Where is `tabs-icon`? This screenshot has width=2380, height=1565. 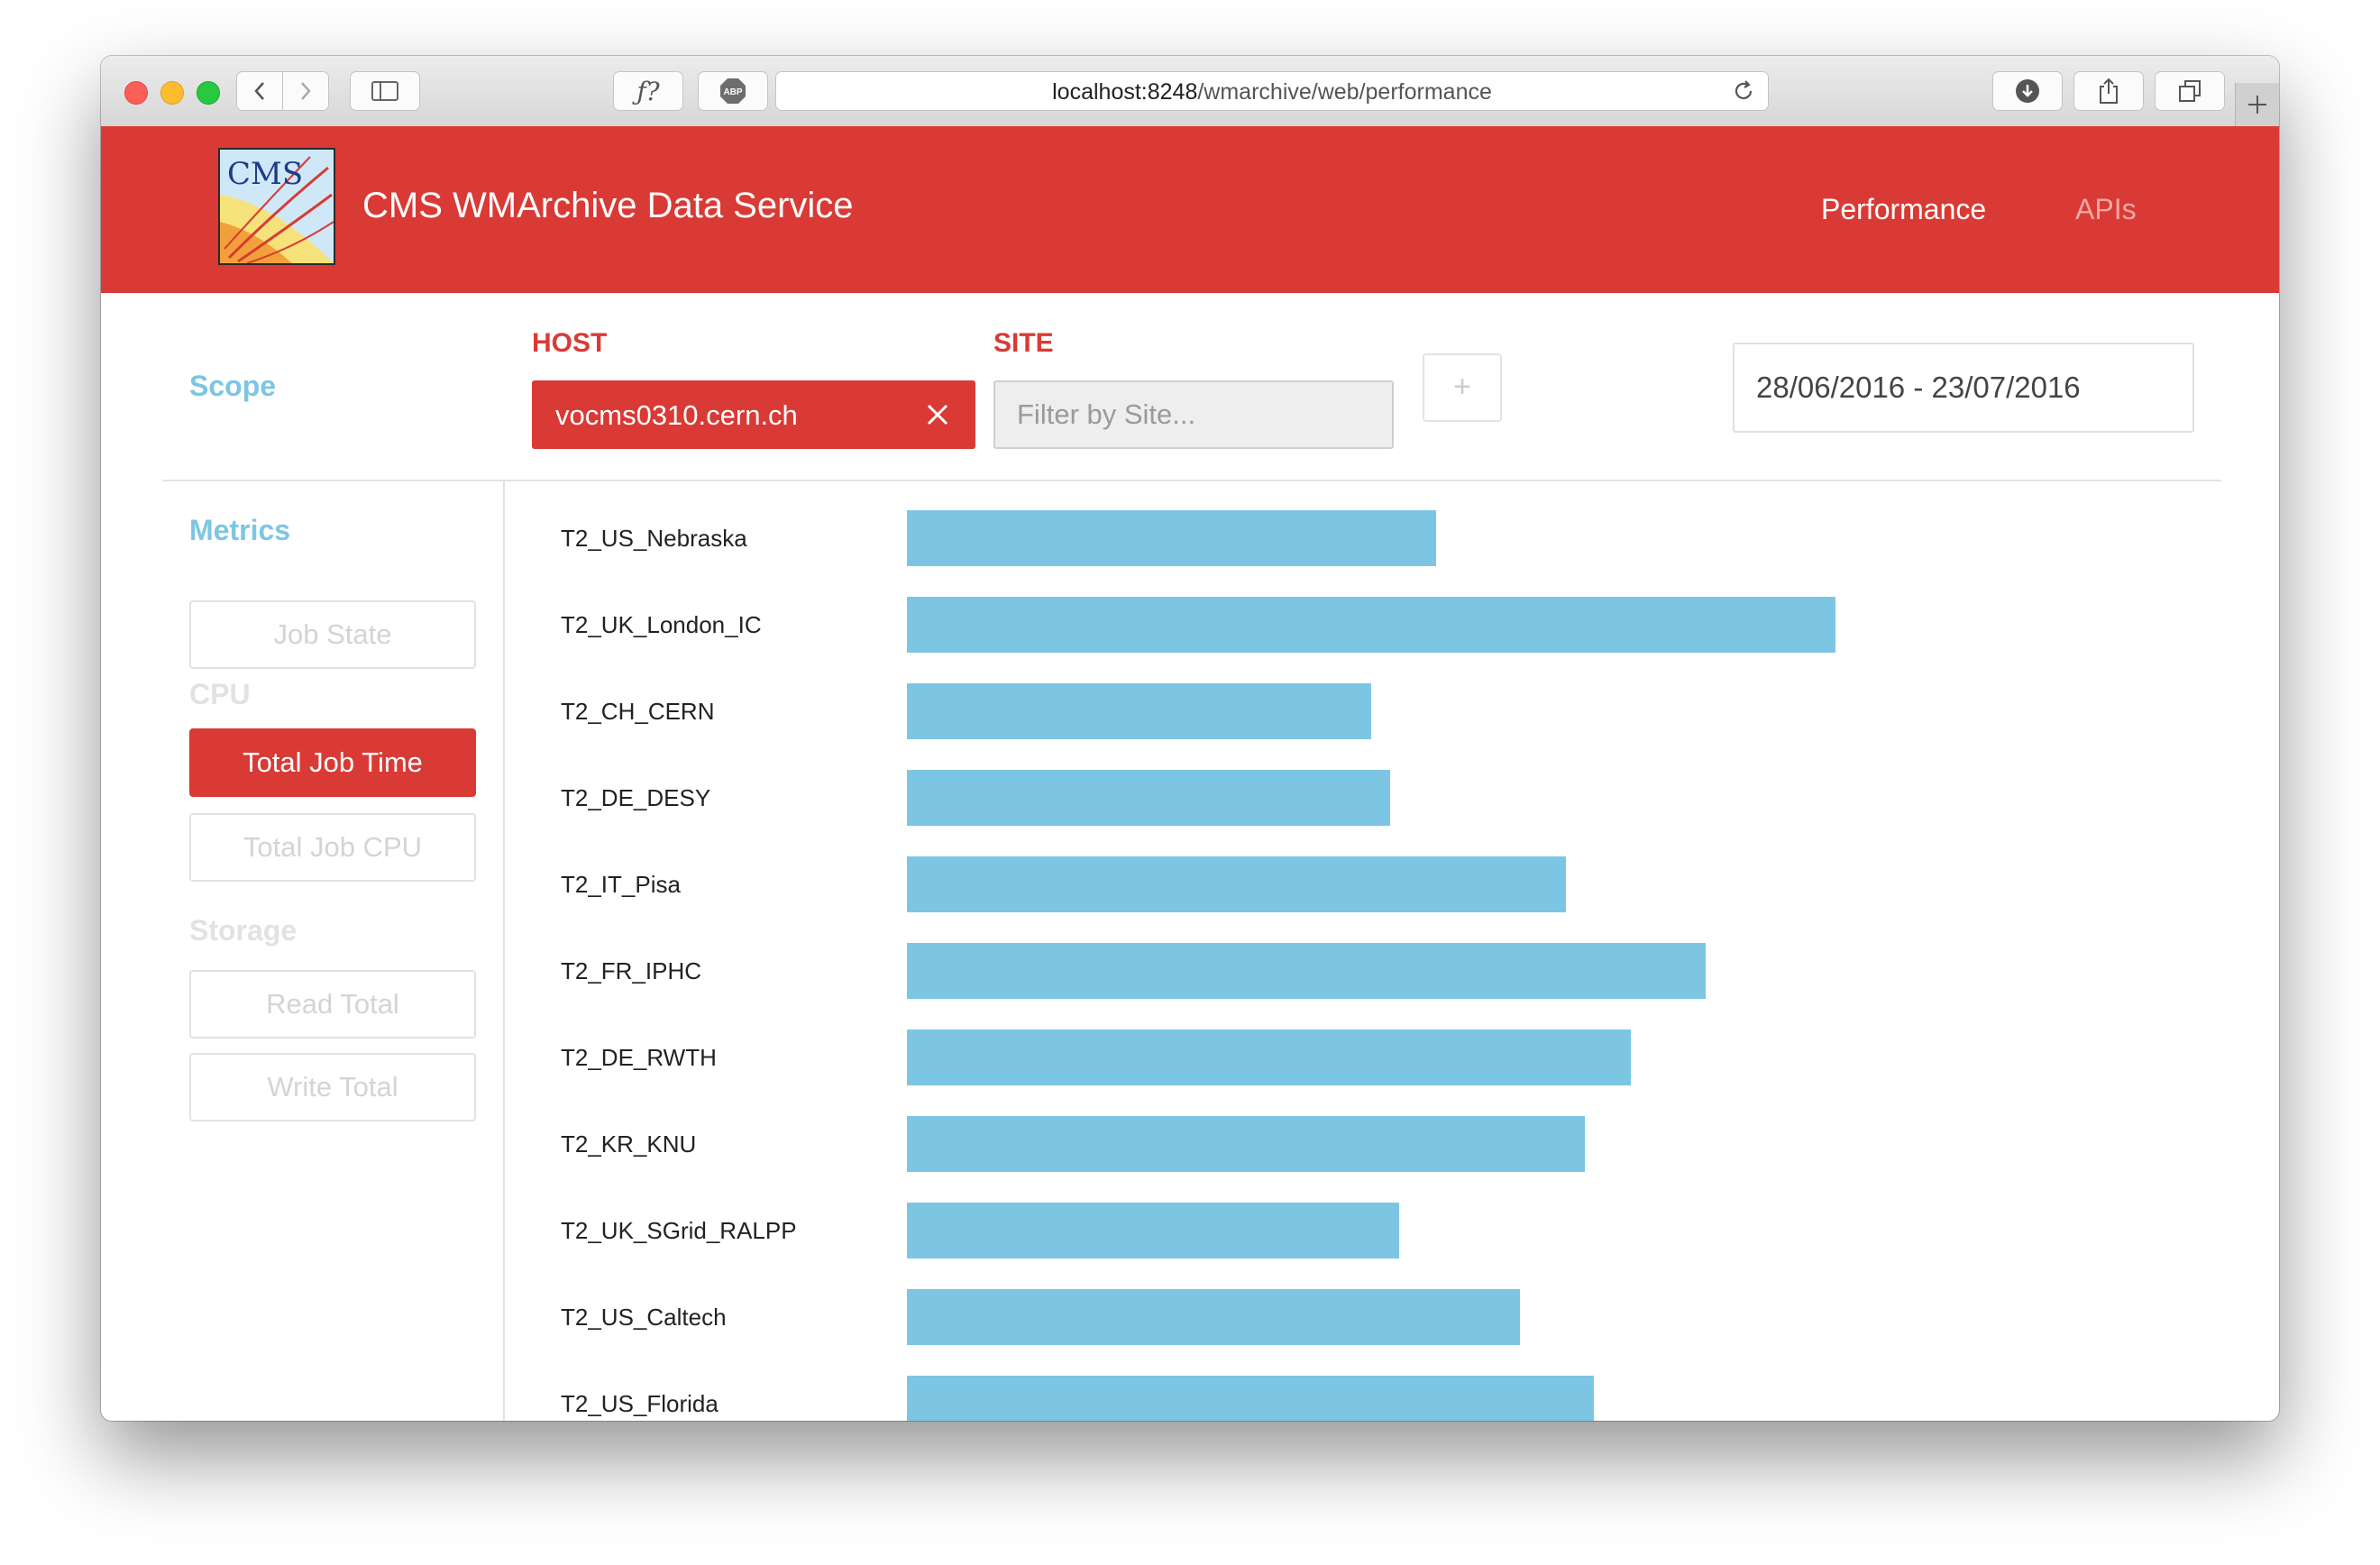 tabs-icon is located at coordinates (2190, 91).